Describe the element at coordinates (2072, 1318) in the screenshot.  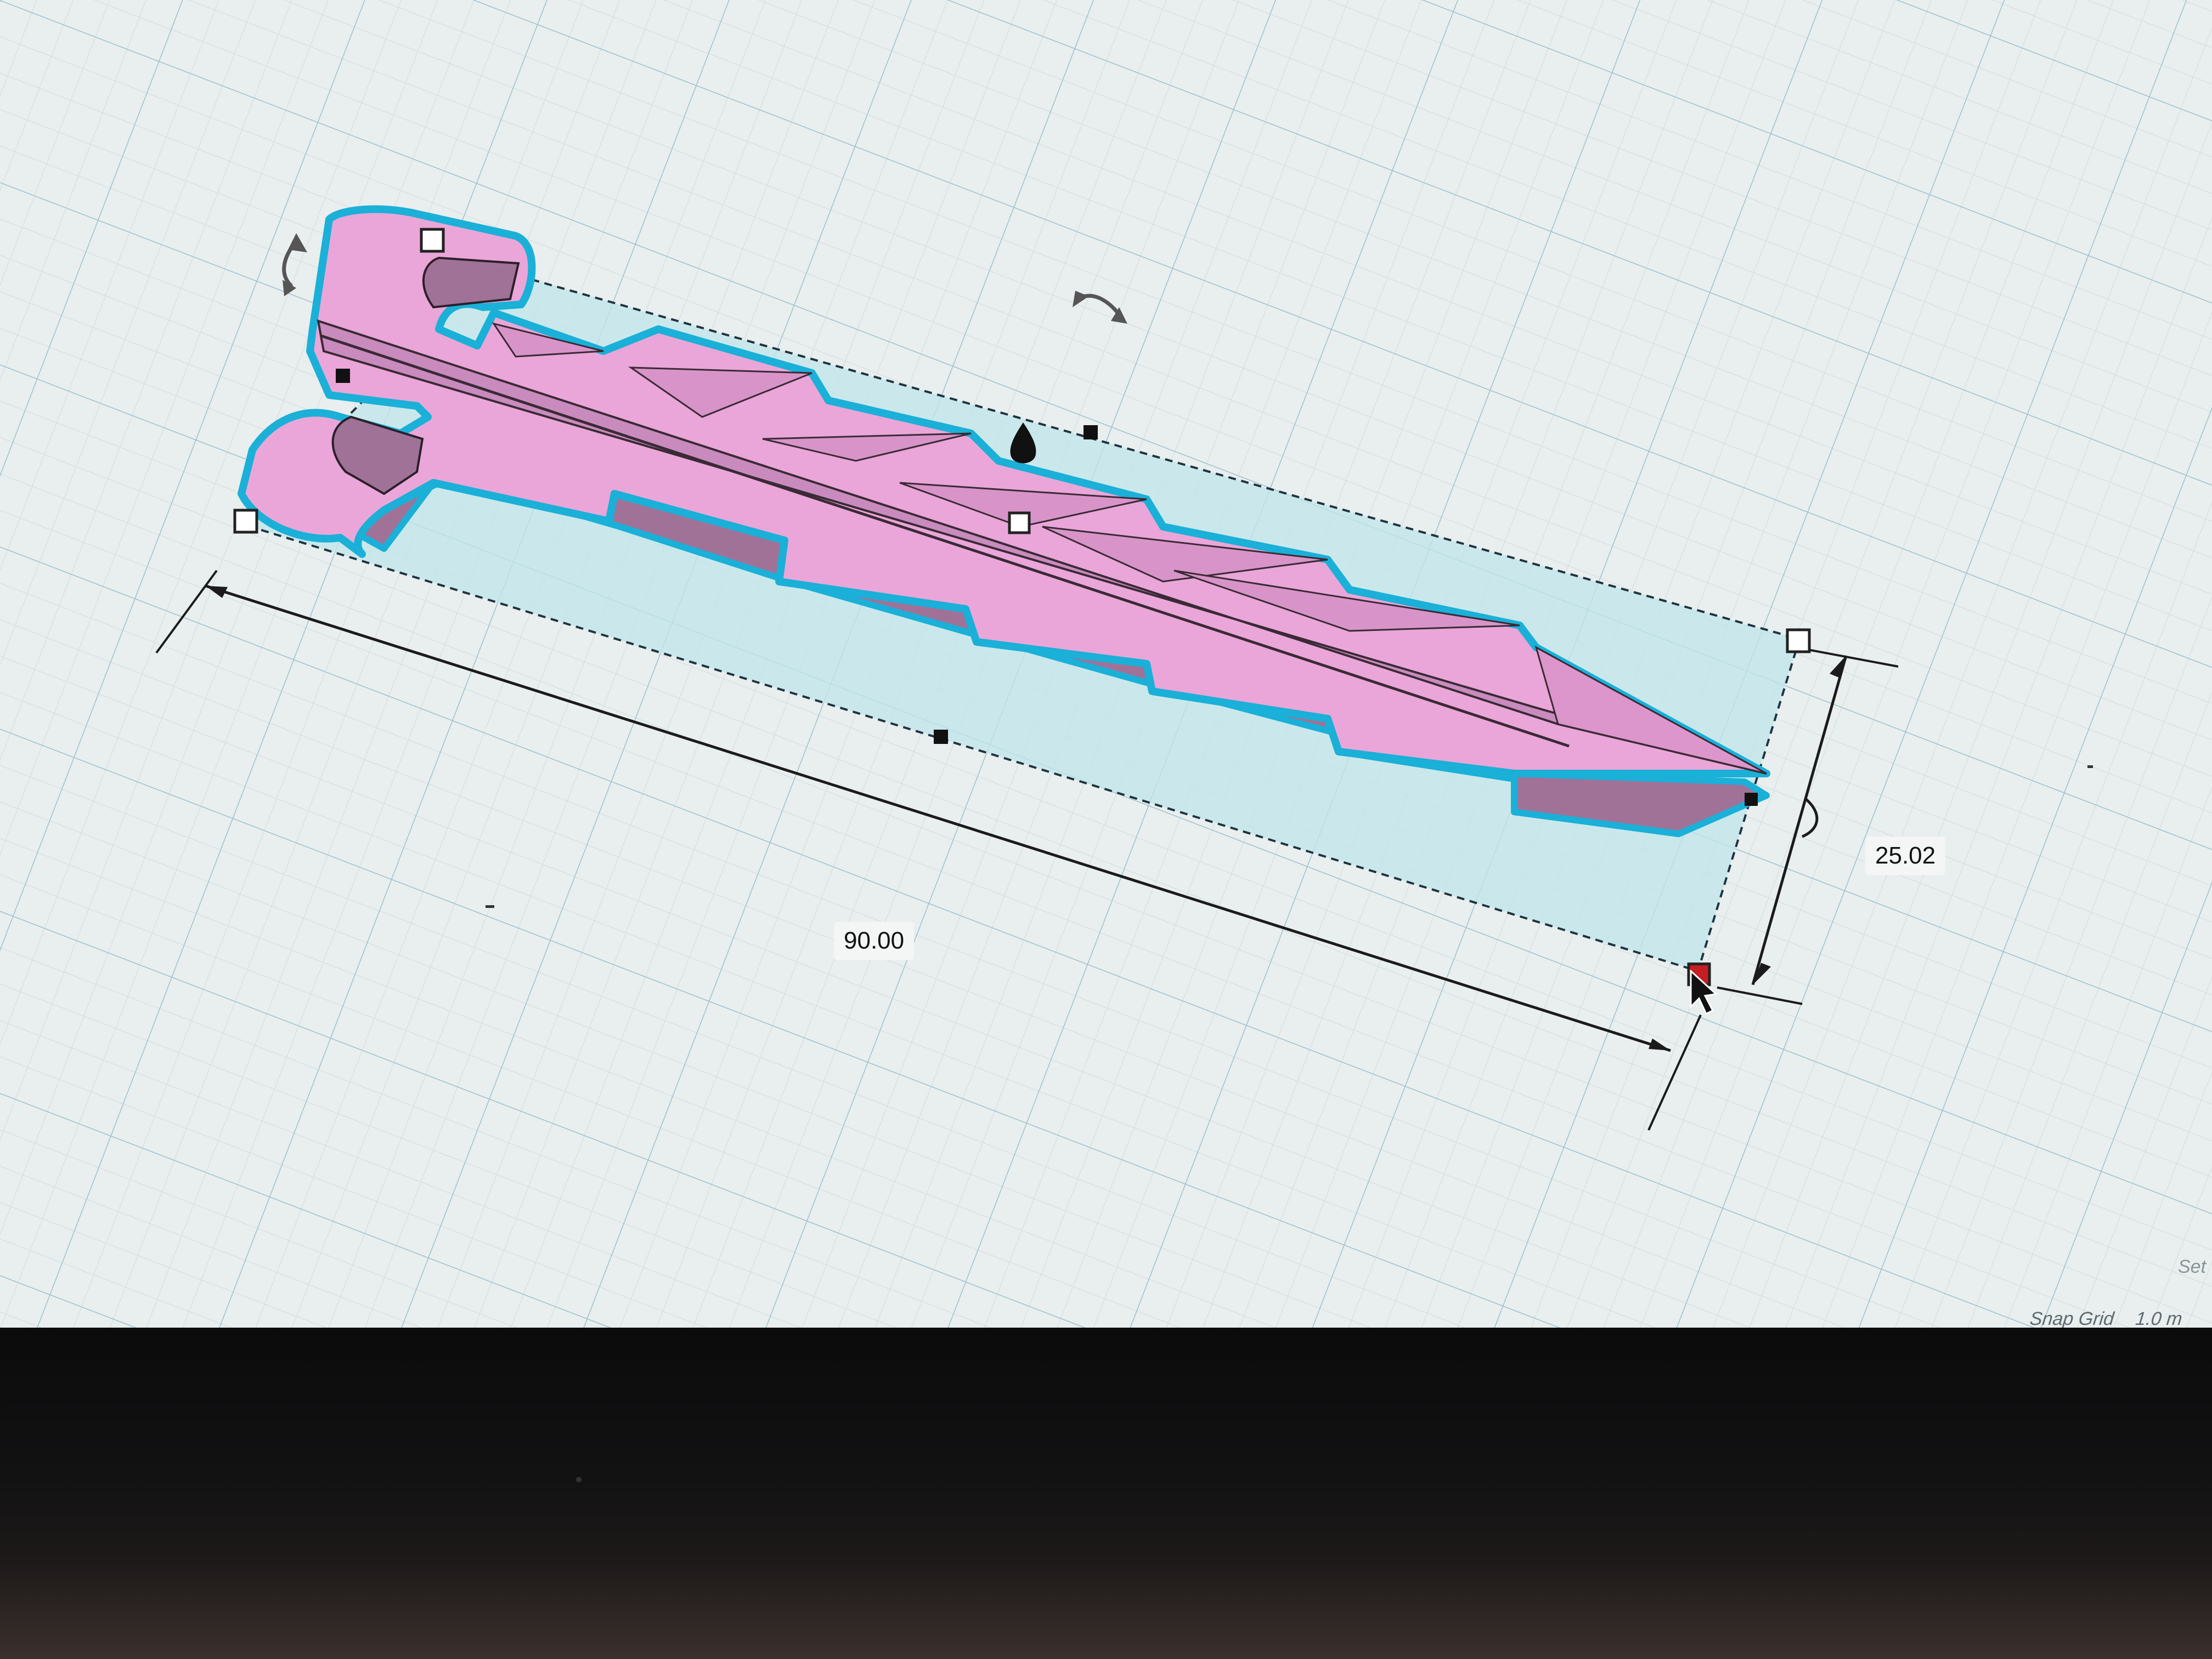
I see `snap-grid-label: Snap Grid` at that location.